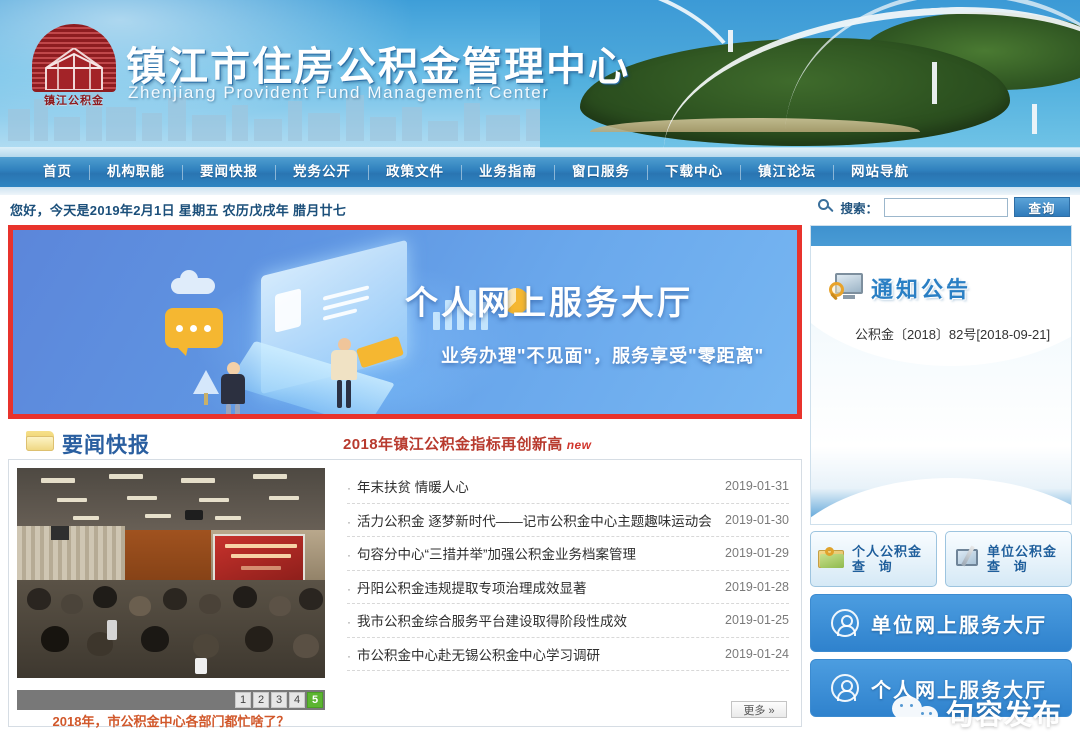 The image size is (1080, 745). Describe the element at coordinates (229, 172) in the screenshot. I see `nav-item-news: 要闻快报` at that location.